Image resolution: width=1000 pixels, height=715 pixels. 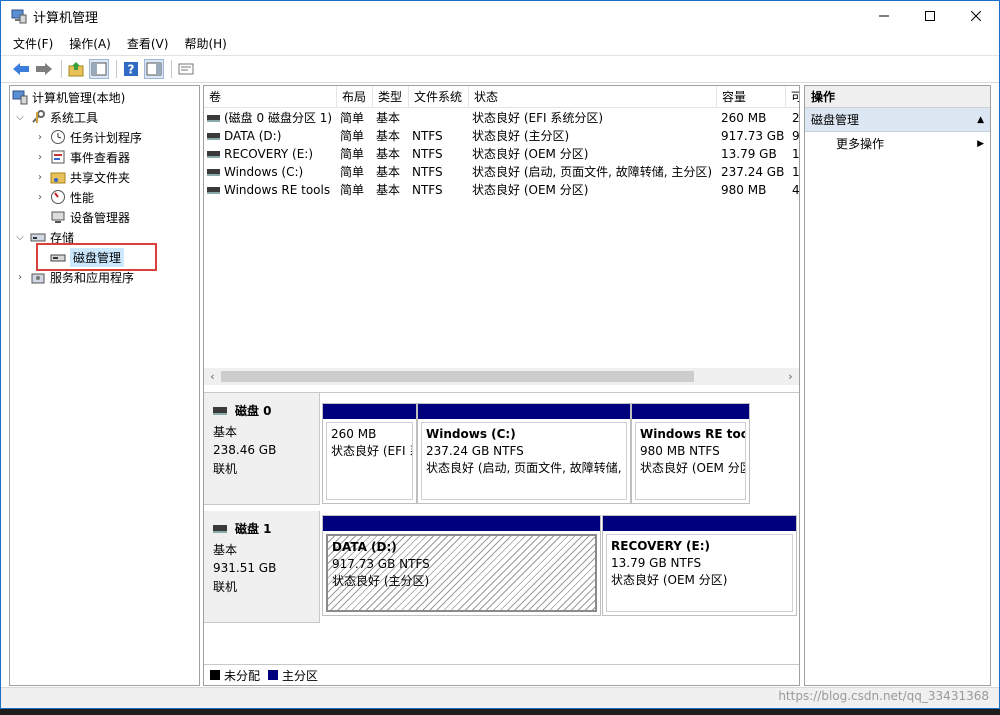 I want to click on tree-item-performance: › 性能, so click(x=64, y=197).